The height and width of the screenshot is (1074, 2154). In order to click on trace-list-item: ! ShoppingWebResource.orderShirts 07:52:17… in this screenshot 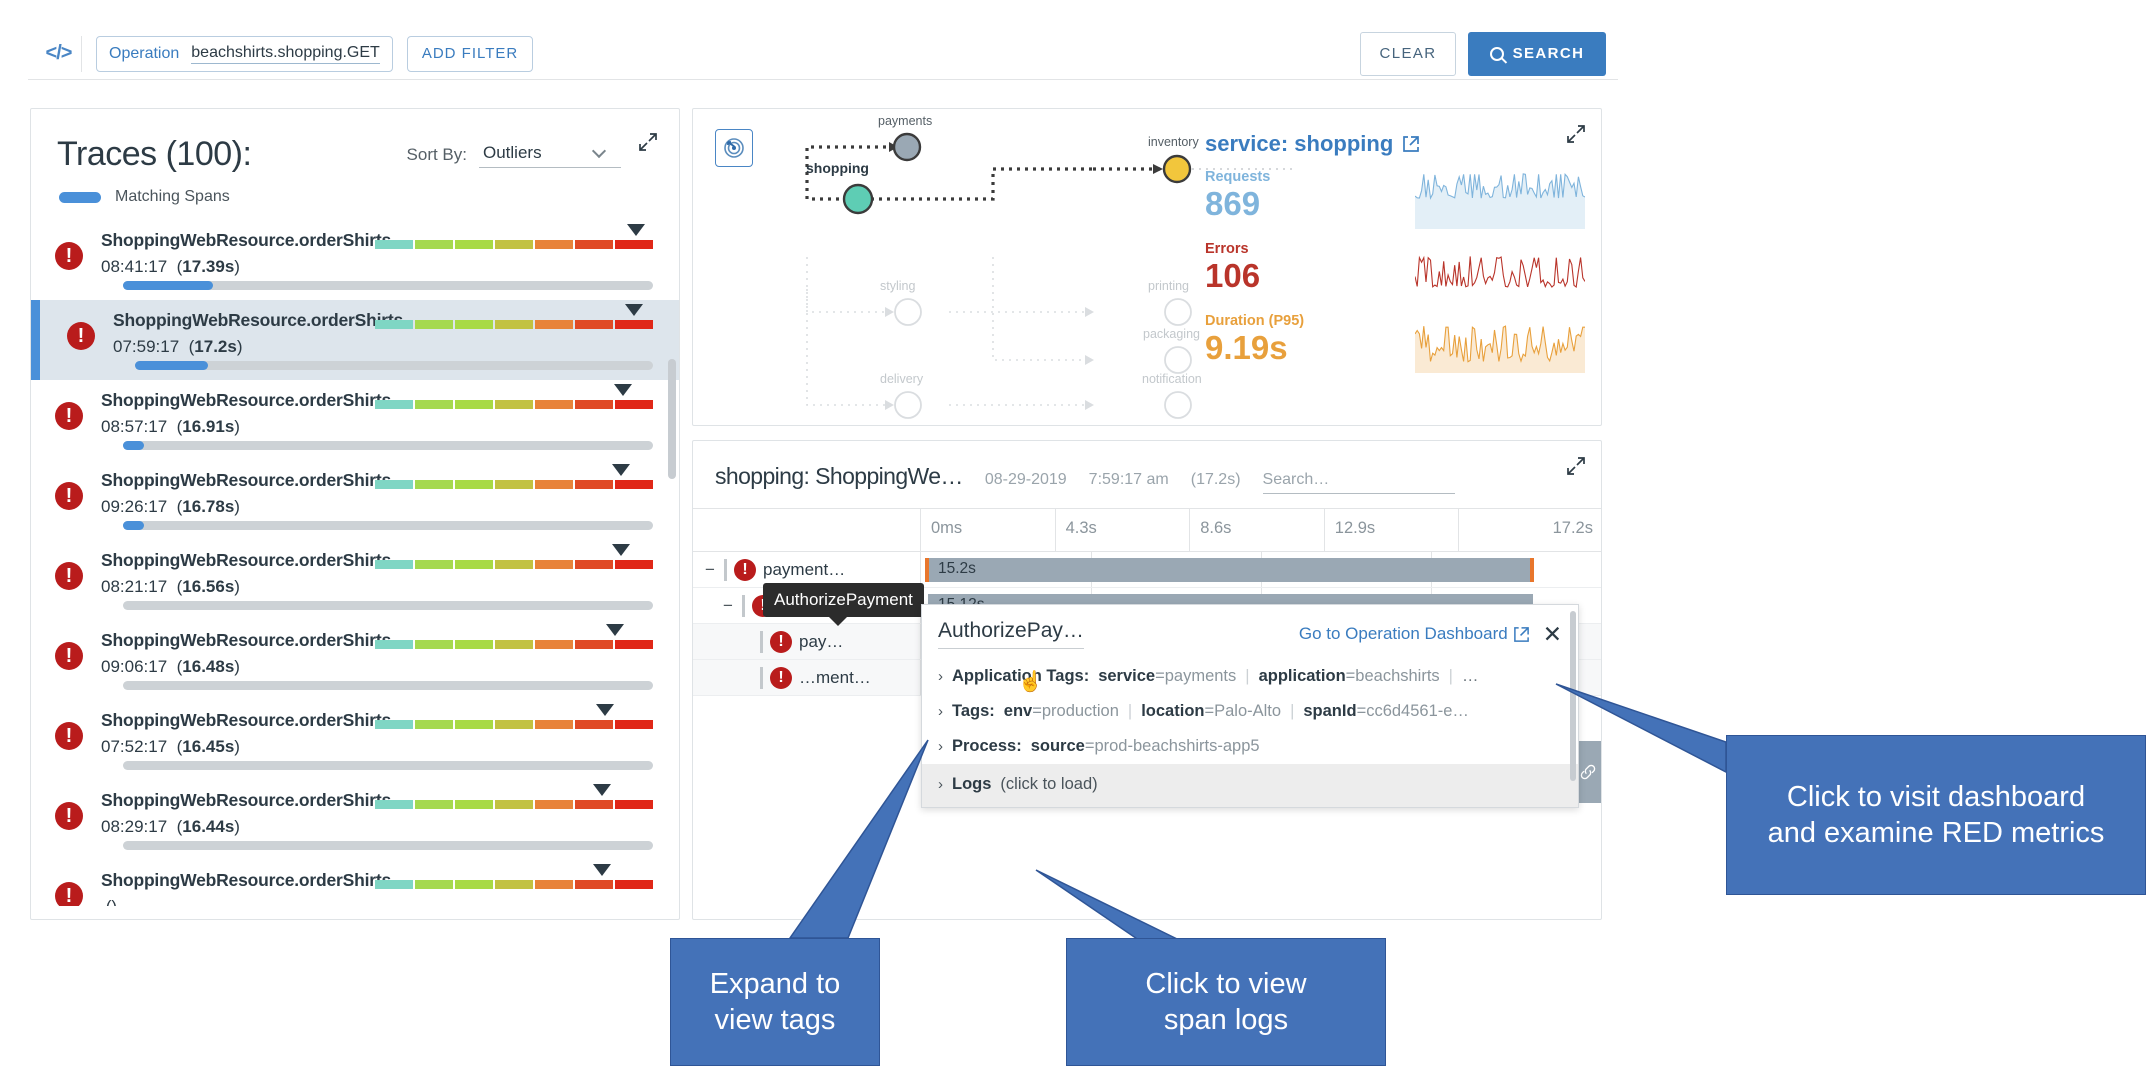, I will do `click(355, 740)`.